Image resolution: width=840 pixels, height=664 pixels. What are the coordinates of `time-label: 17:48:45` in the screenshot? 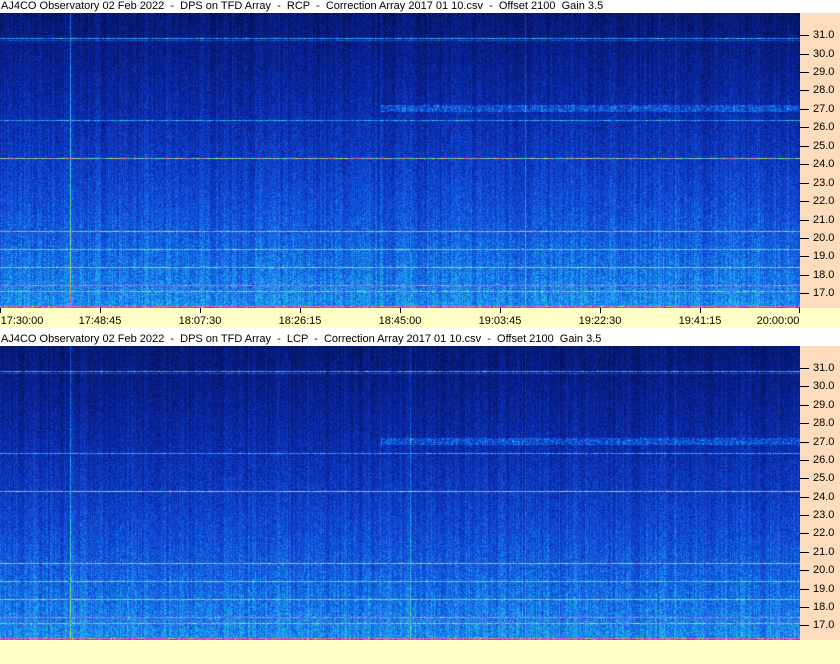 It's located at (100, 321).